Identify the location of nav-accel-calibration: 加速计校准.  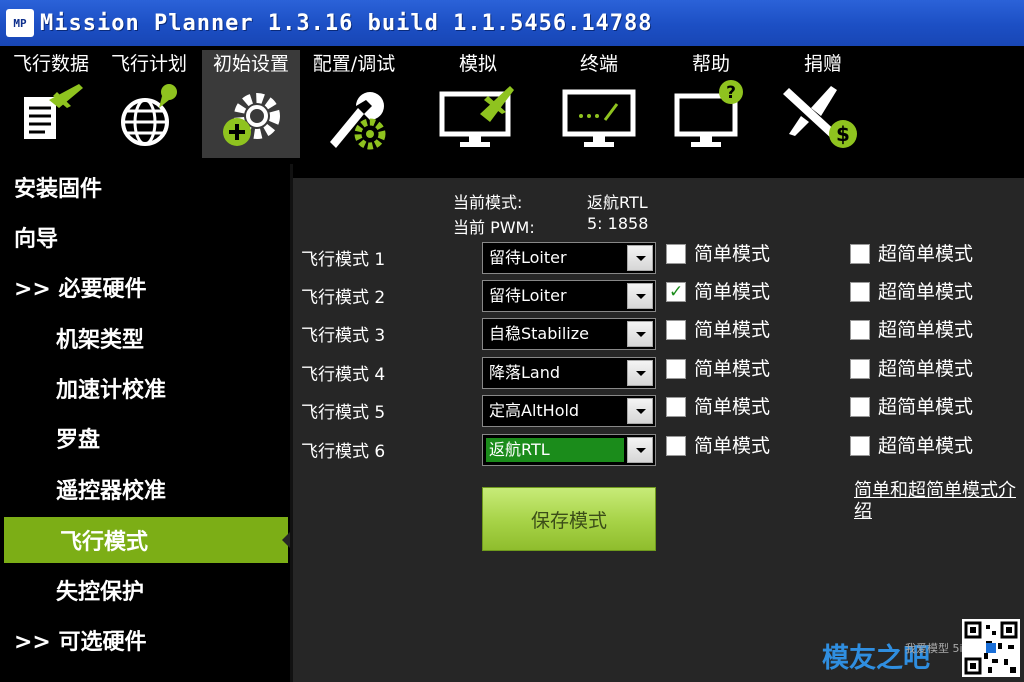
(146, 388).